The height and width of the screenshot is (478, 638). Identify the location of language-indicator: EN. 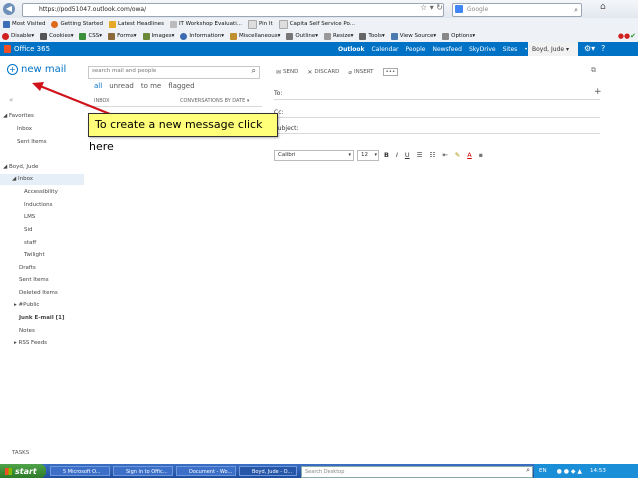
(543, 471).